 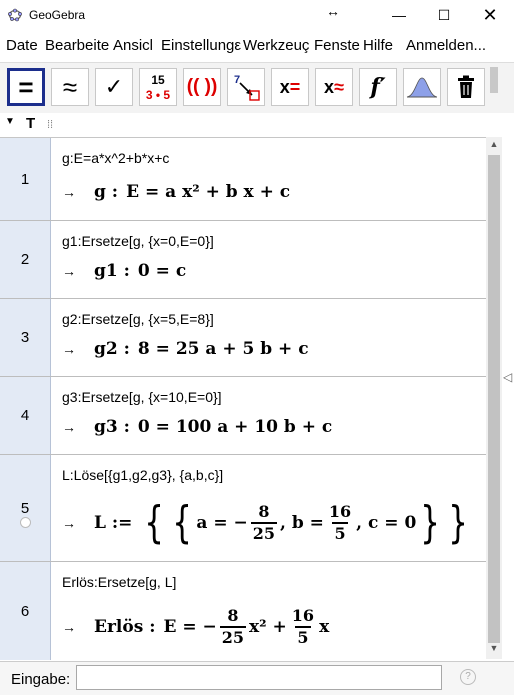 I want to click on cas-output: → g1 : 0 = c, so click(x=124, y=271).